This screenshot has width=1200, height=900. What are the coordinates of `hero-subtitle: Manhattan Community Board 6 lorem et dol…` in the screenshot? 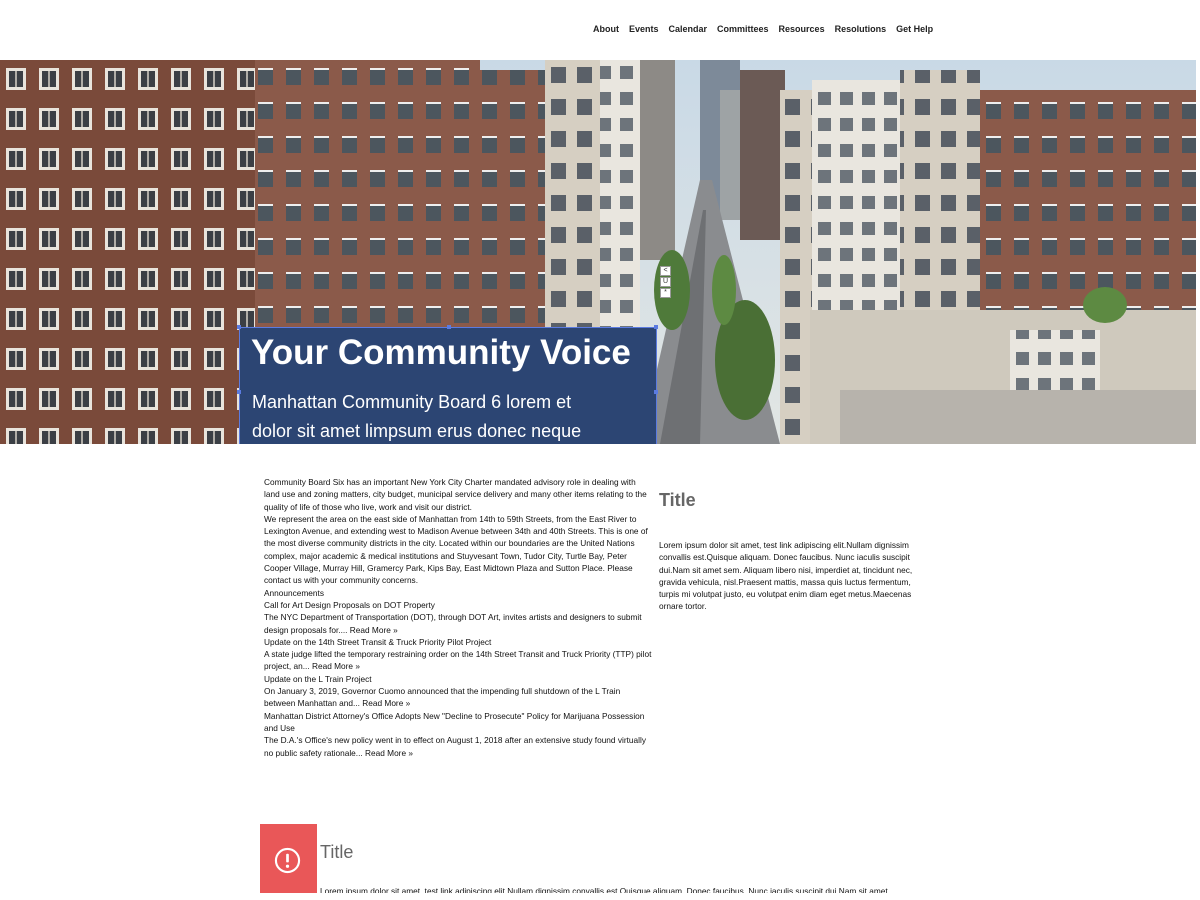 It's located at (417, 416).